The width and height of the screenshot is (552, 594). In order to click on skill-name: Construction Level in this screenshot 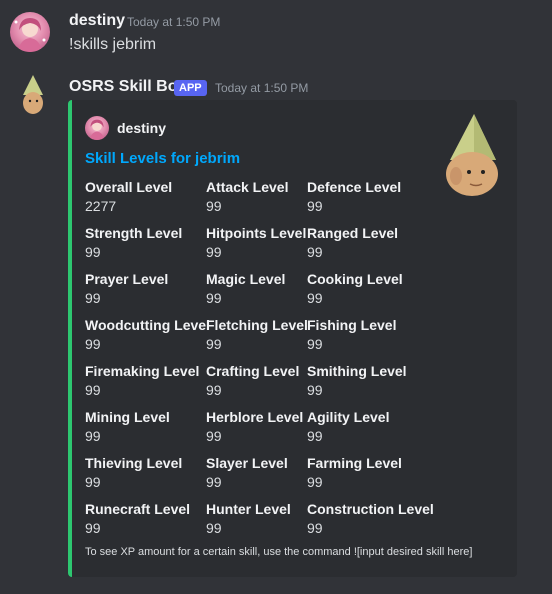, I will do `click(370, 509)`.